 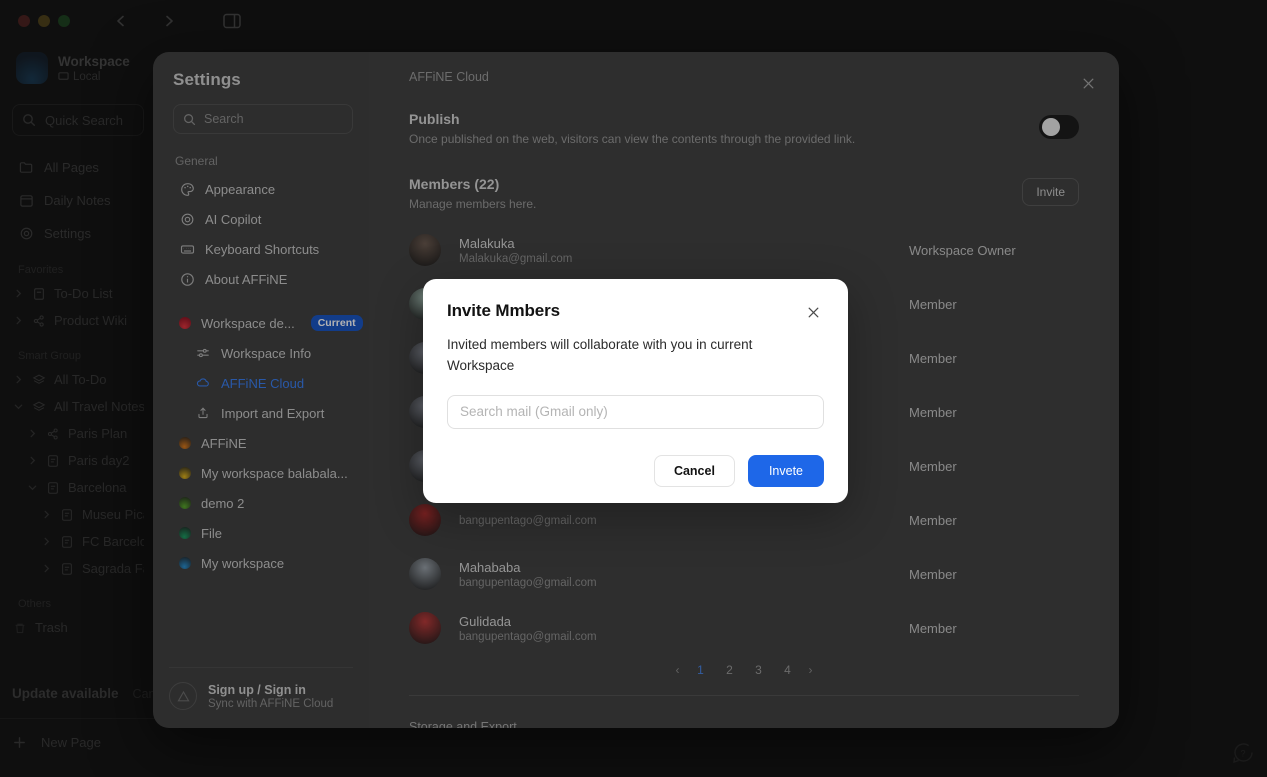 I want to click on dialog-actions: Cancel Invete, so click(x=635, y=470).